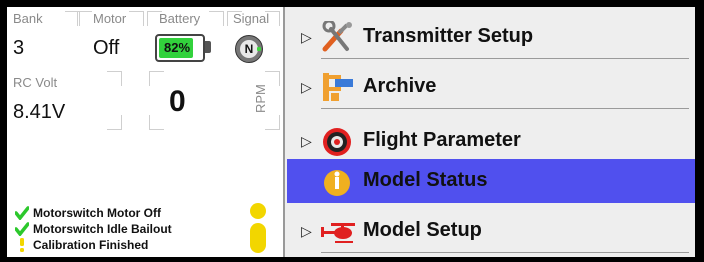 This screenshot has width=704, height=262. What do you see at coordinates (177, 47) in the screenshot?
I see `battery-percent: 82%` at bounding box center [177, 47].